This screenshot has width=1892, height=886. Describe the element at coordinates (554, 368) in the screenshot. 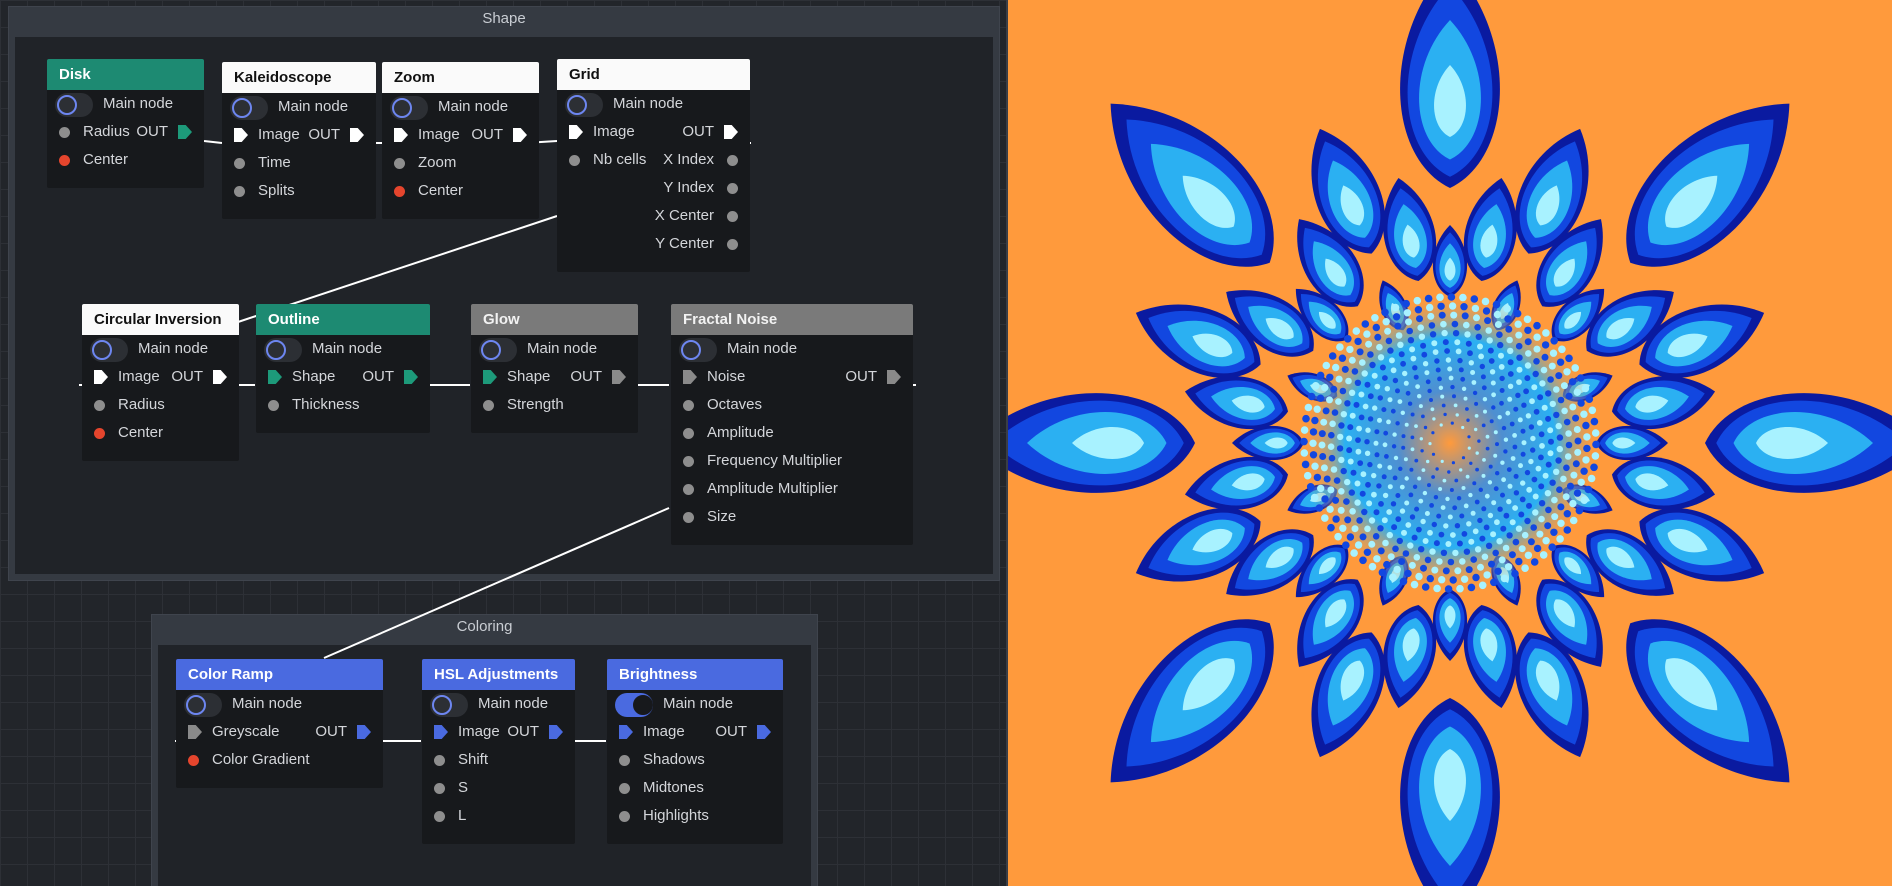

I see `node-glow: Glow Main node Shape OUT Strength` at that location.